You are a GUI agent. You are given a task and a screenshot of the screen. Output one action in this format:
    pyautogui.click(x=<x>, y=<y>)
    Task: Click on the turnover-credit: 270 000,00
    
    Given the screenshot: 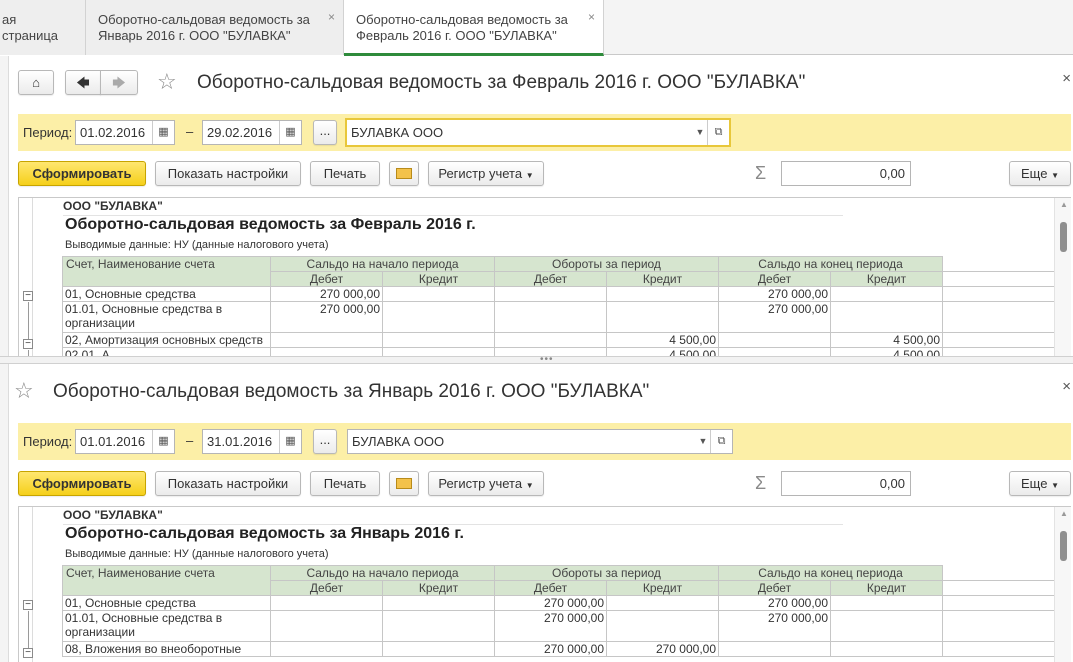 What is the action you would take?
    pyautogui.click(x=662, y=649)
    